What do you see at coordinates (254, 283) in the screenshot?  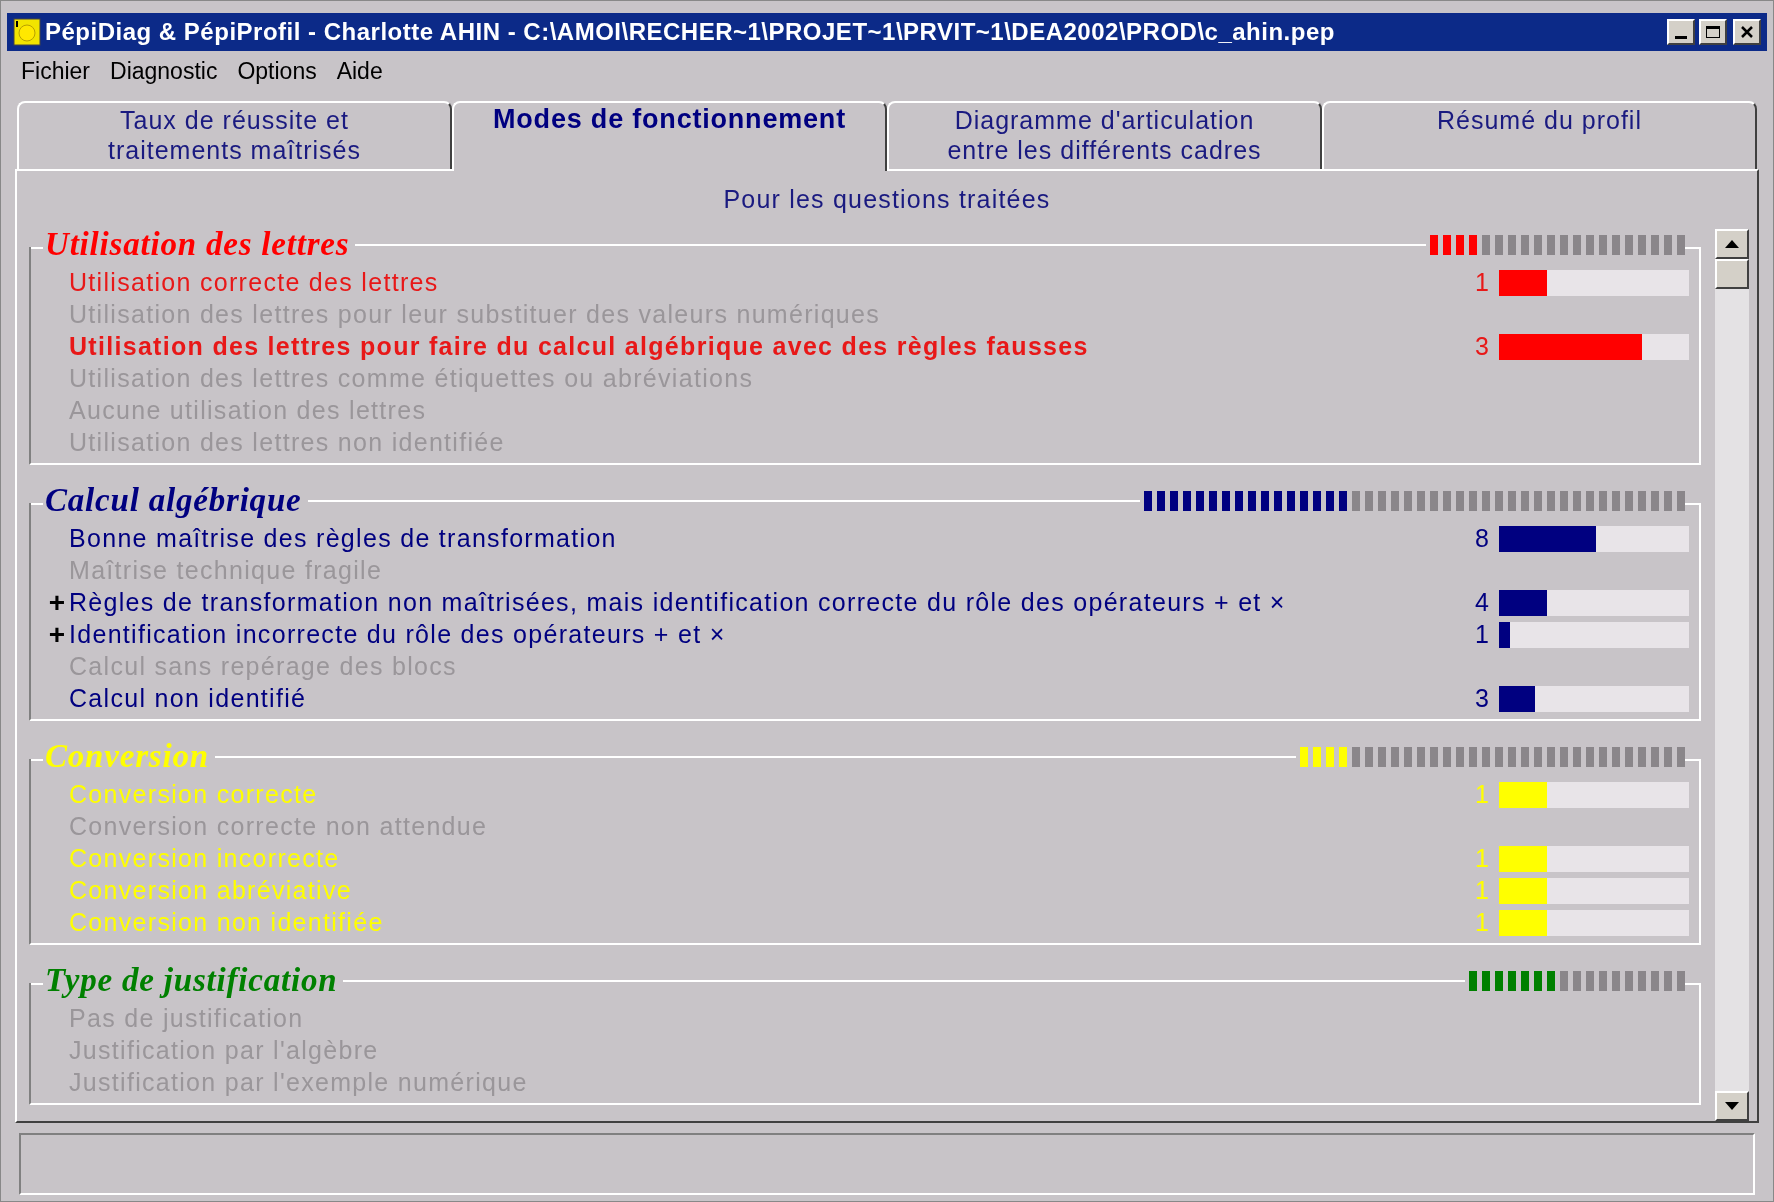 I see `item-label: Utilisation correcte des lettres` at bounding box center [254, 283].